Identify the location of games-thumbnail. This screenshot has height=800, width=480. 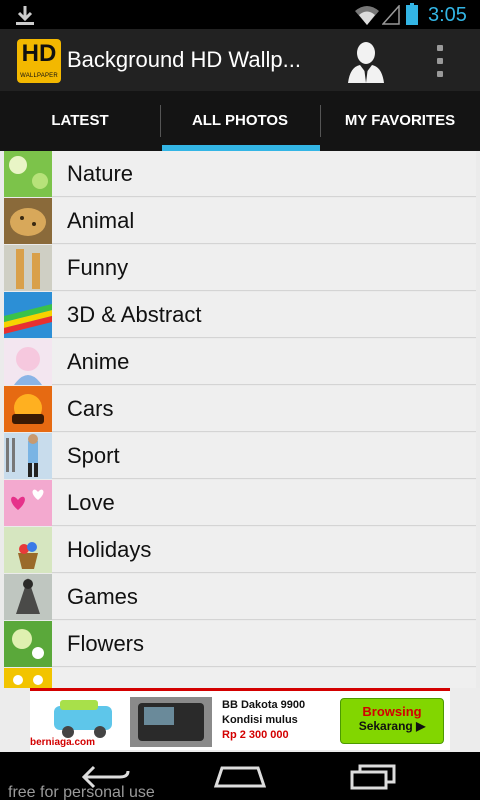
(28, 597).